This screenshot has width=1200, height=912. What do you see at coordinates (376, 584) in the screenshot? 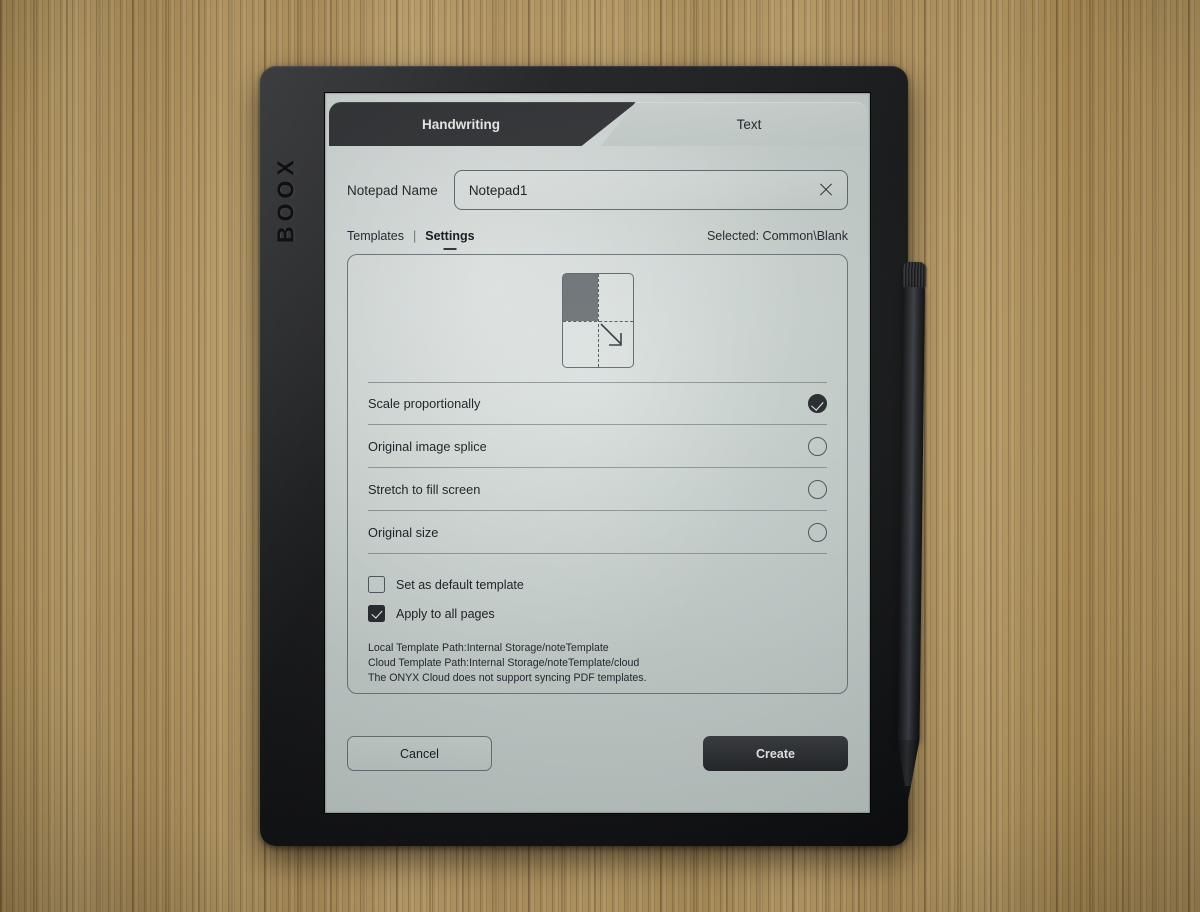
I see `checkbox-set-as-default-template` at bounding box center [376, 584].